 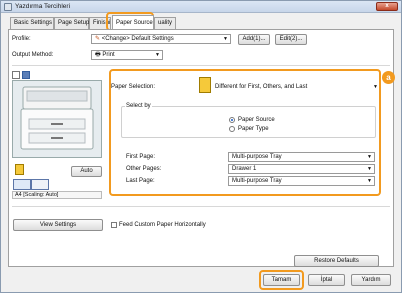 What do you see at coordinates (58, 225) in the screenshot?
I see `view-settings-button: View Settings` at bounding box center [58, 225].